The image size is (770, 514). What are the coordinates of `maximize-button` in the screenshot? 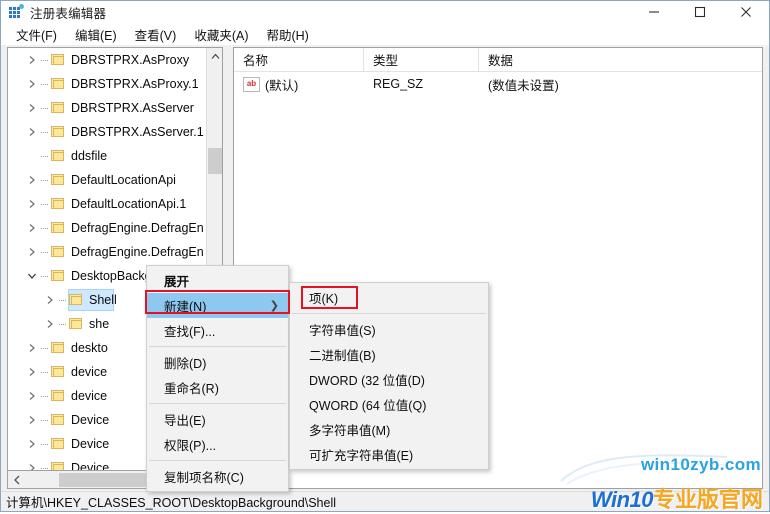 It's located at (700, 12).